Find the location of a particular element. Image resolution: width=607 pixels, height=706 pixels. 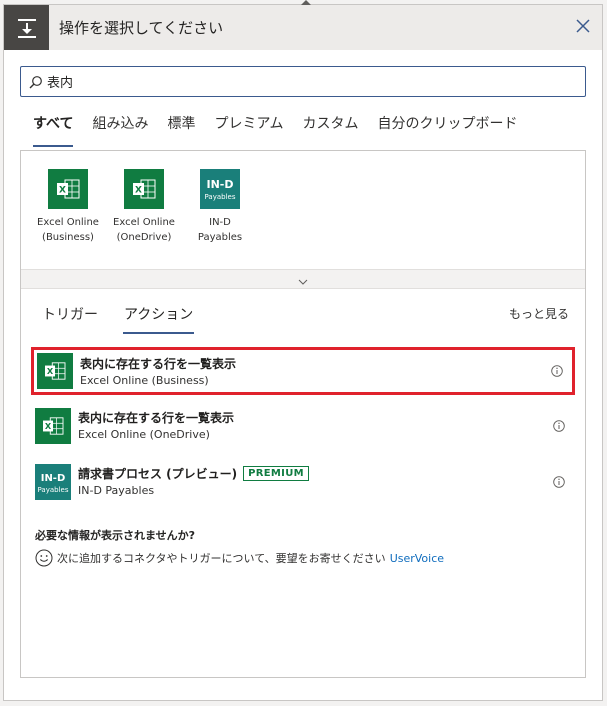

connector-label: Excel Online (Business) is located at coordinates (68, 230).